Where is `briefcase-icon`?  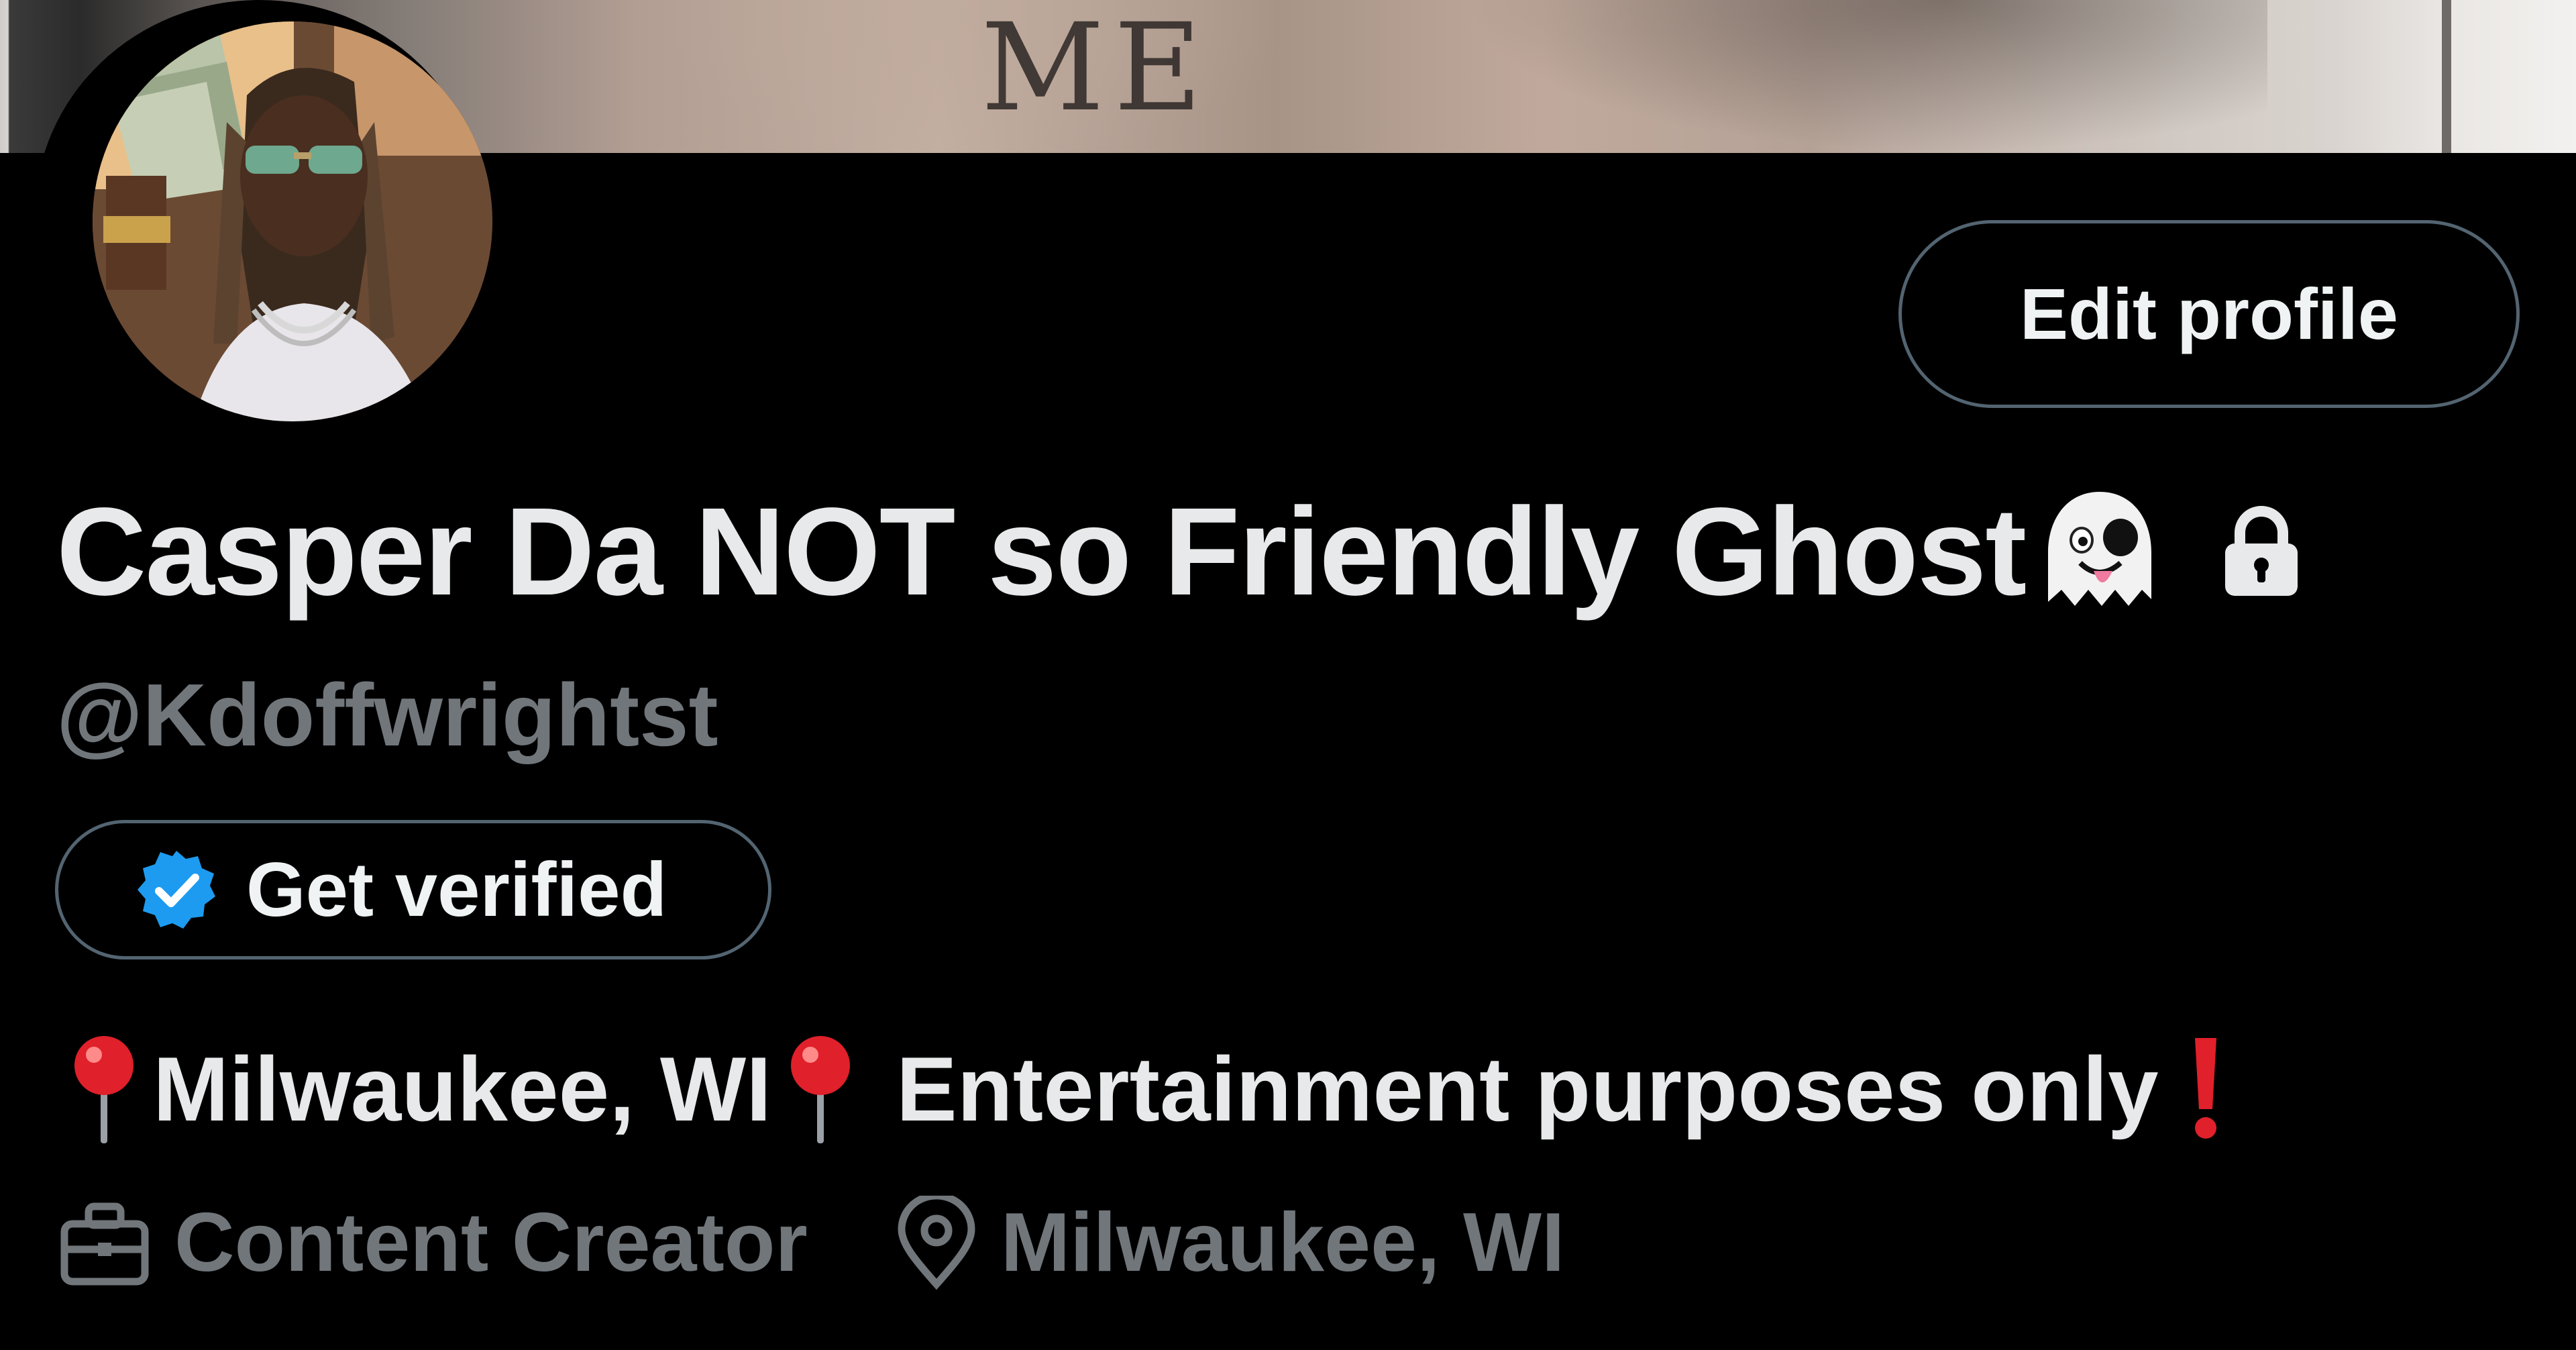
briefcase-icon is located at coordinates (104, 1244).